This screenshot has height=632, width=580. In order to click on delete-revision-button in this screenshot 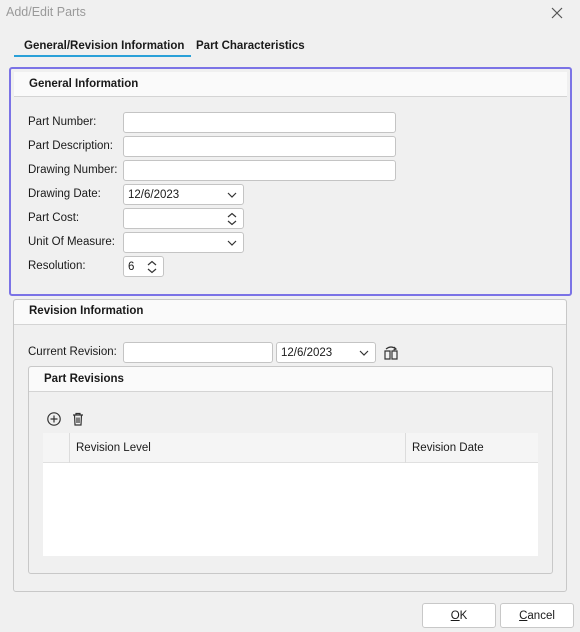, I will do `click(78, 419)`.